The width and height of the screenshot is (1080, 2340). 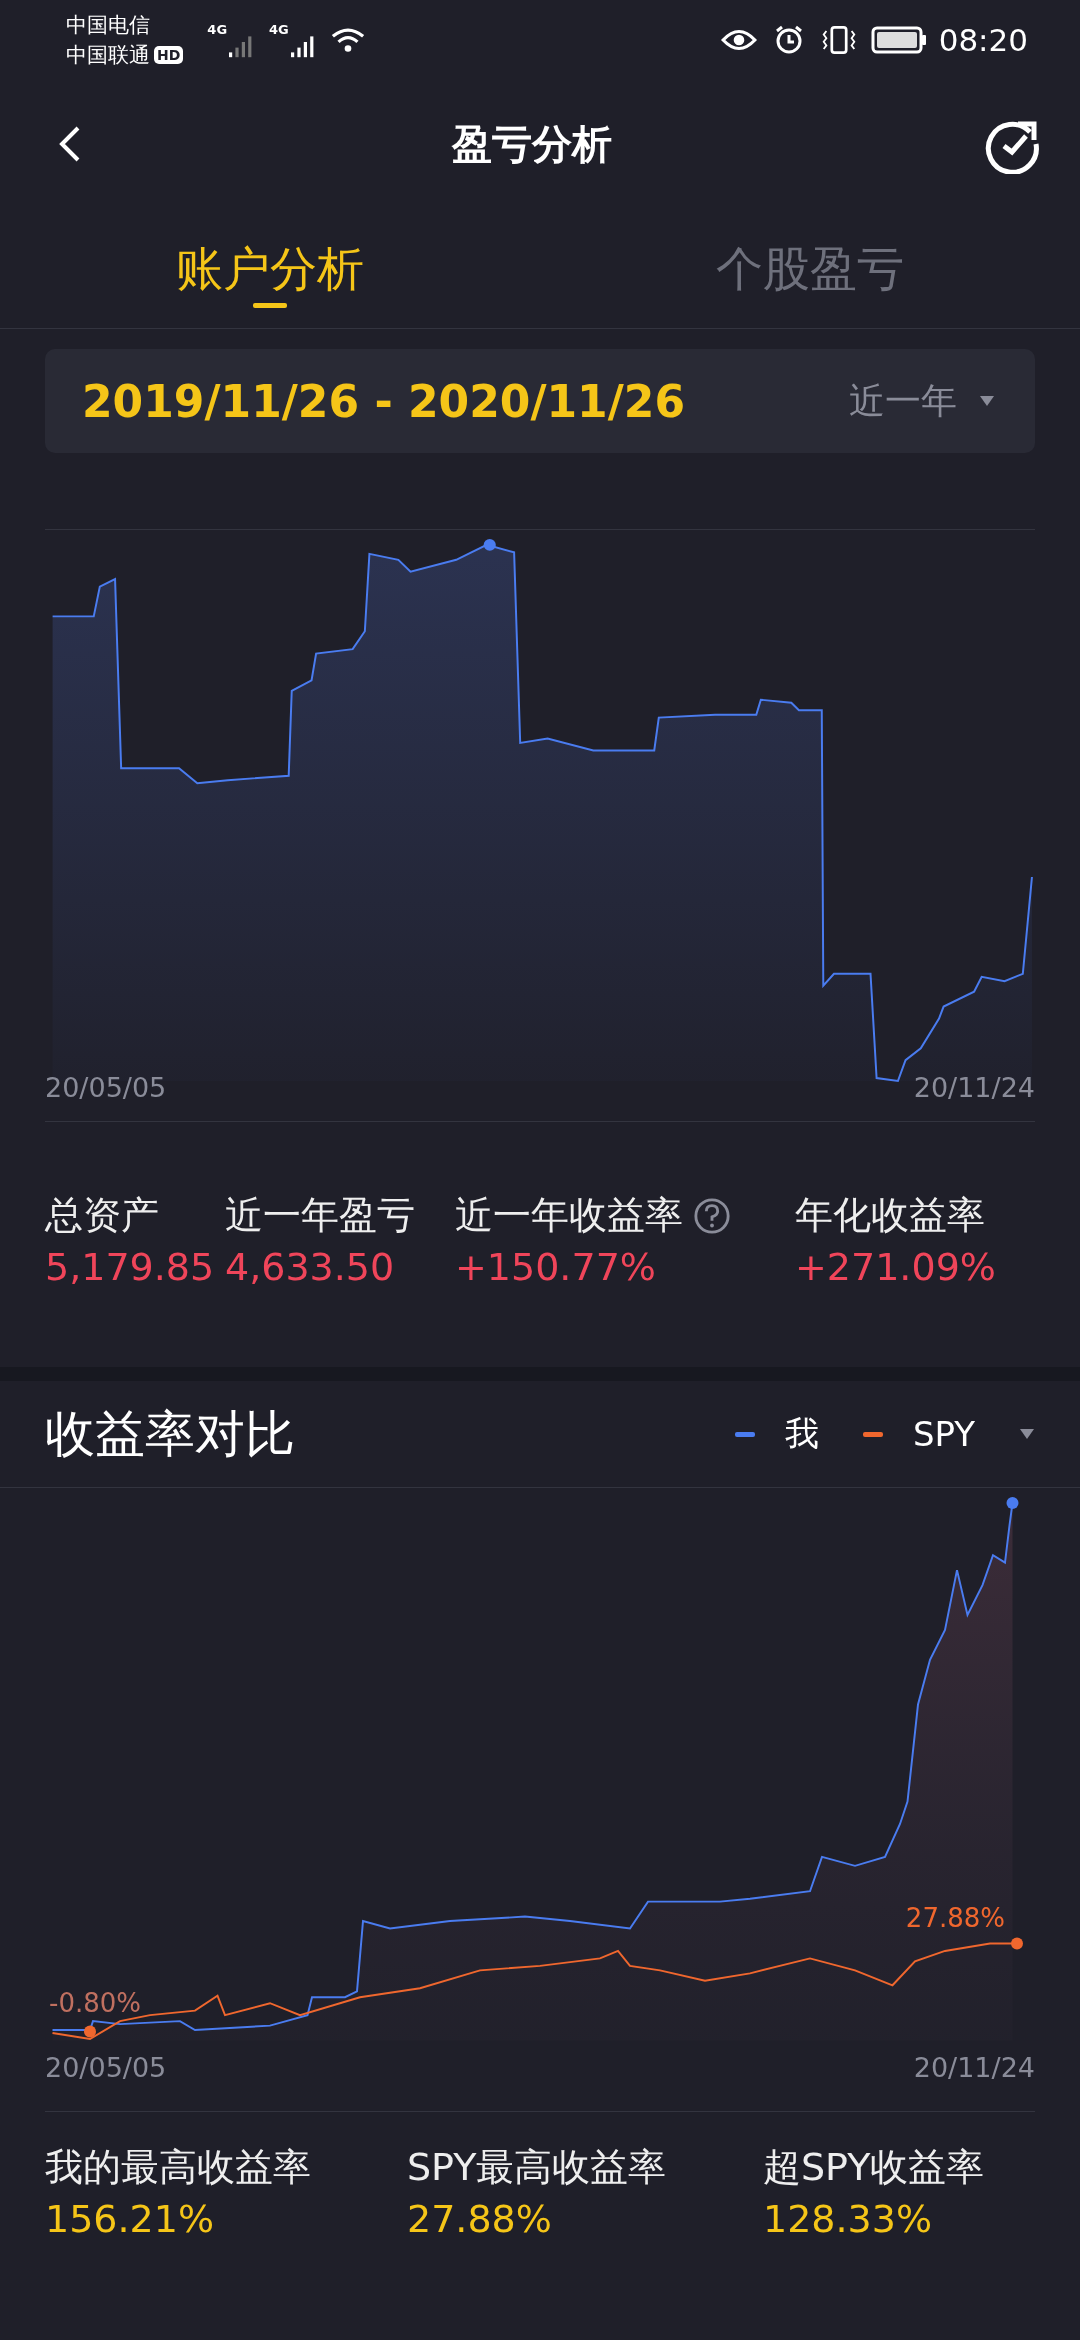 I want to click on period-label: 近一年, so click(x=903, y=400).